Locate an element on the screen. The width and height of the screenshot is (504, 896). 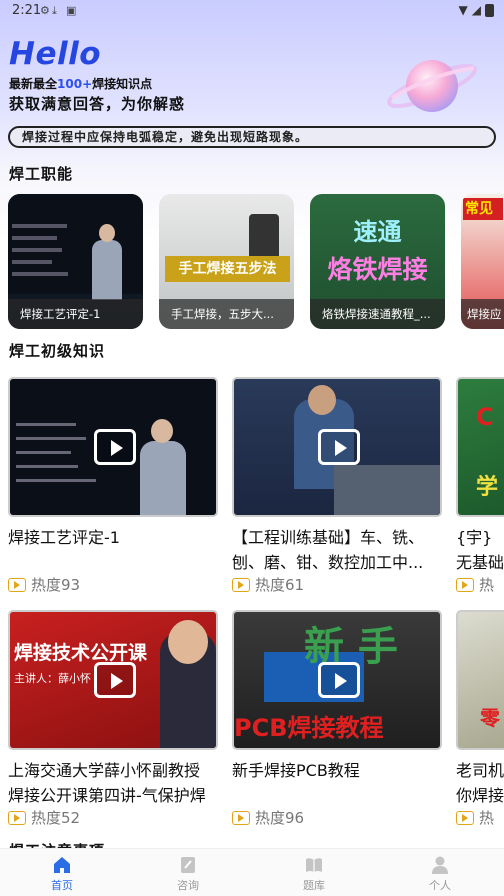
video-card: 【工程训练基础】车、铣、 刨、磨、钳、数控加工中... 热度61 is located at coordinates (337, 485).